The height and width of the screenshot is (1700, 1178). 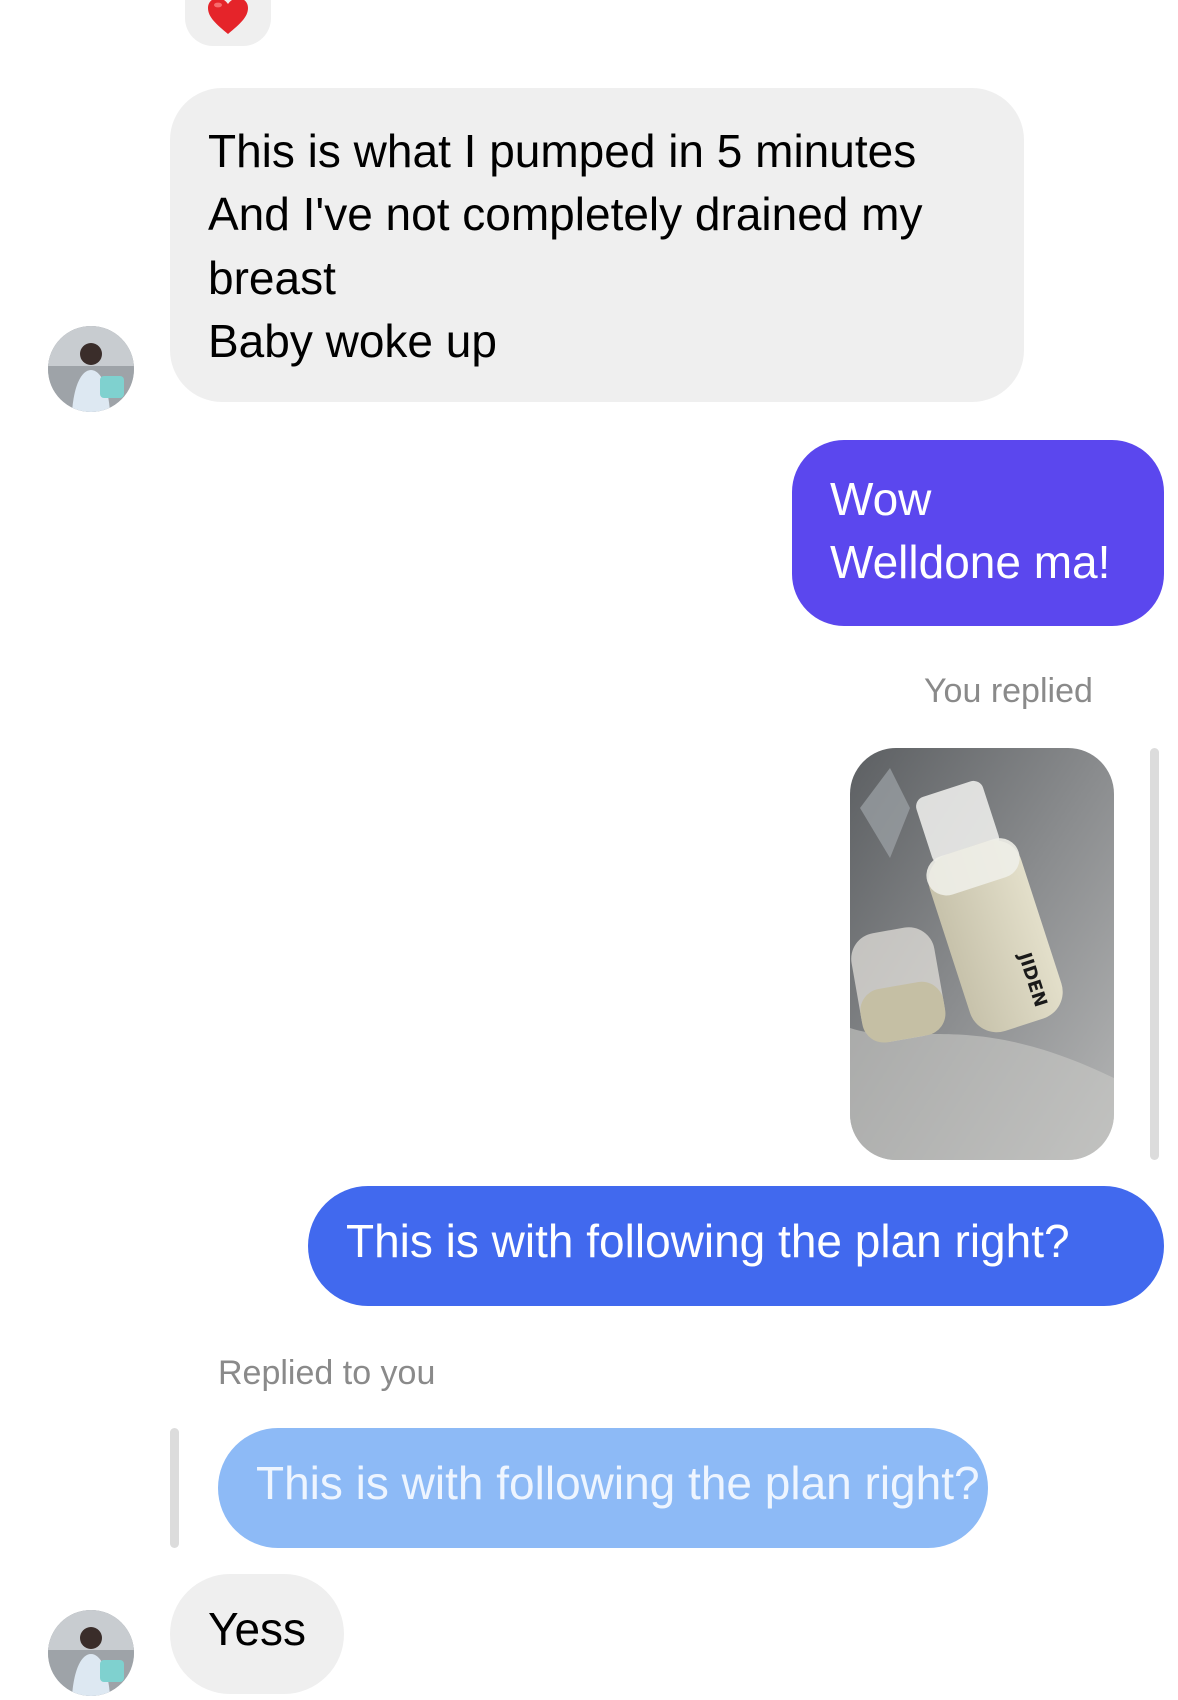 What do you see at coordinates (272, 277) in the screenshot?
I see `message-text: breast` at bounding box center [272, 277].